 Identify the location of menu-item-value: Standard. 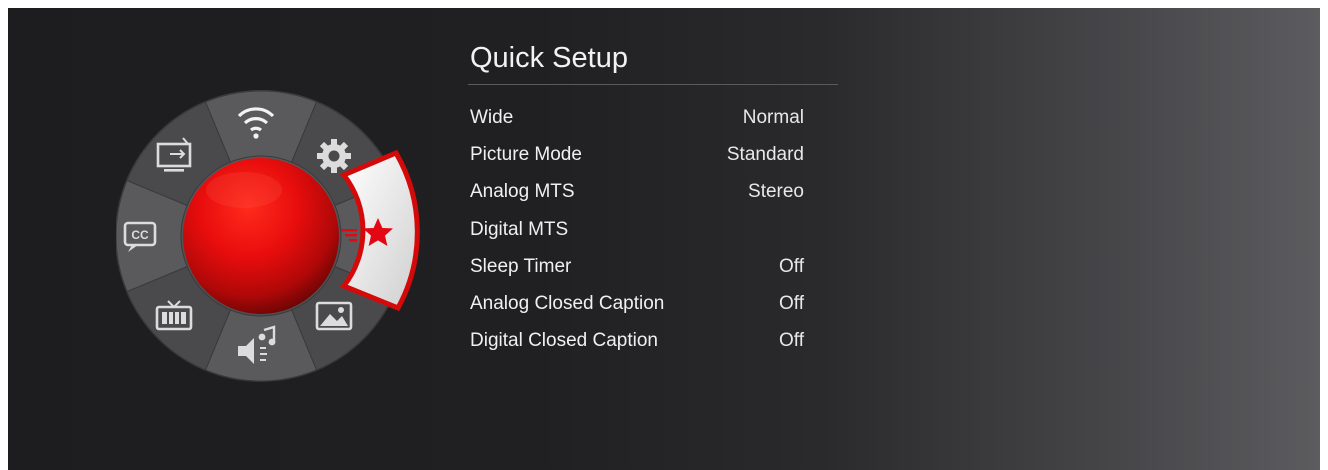
(765, 155).